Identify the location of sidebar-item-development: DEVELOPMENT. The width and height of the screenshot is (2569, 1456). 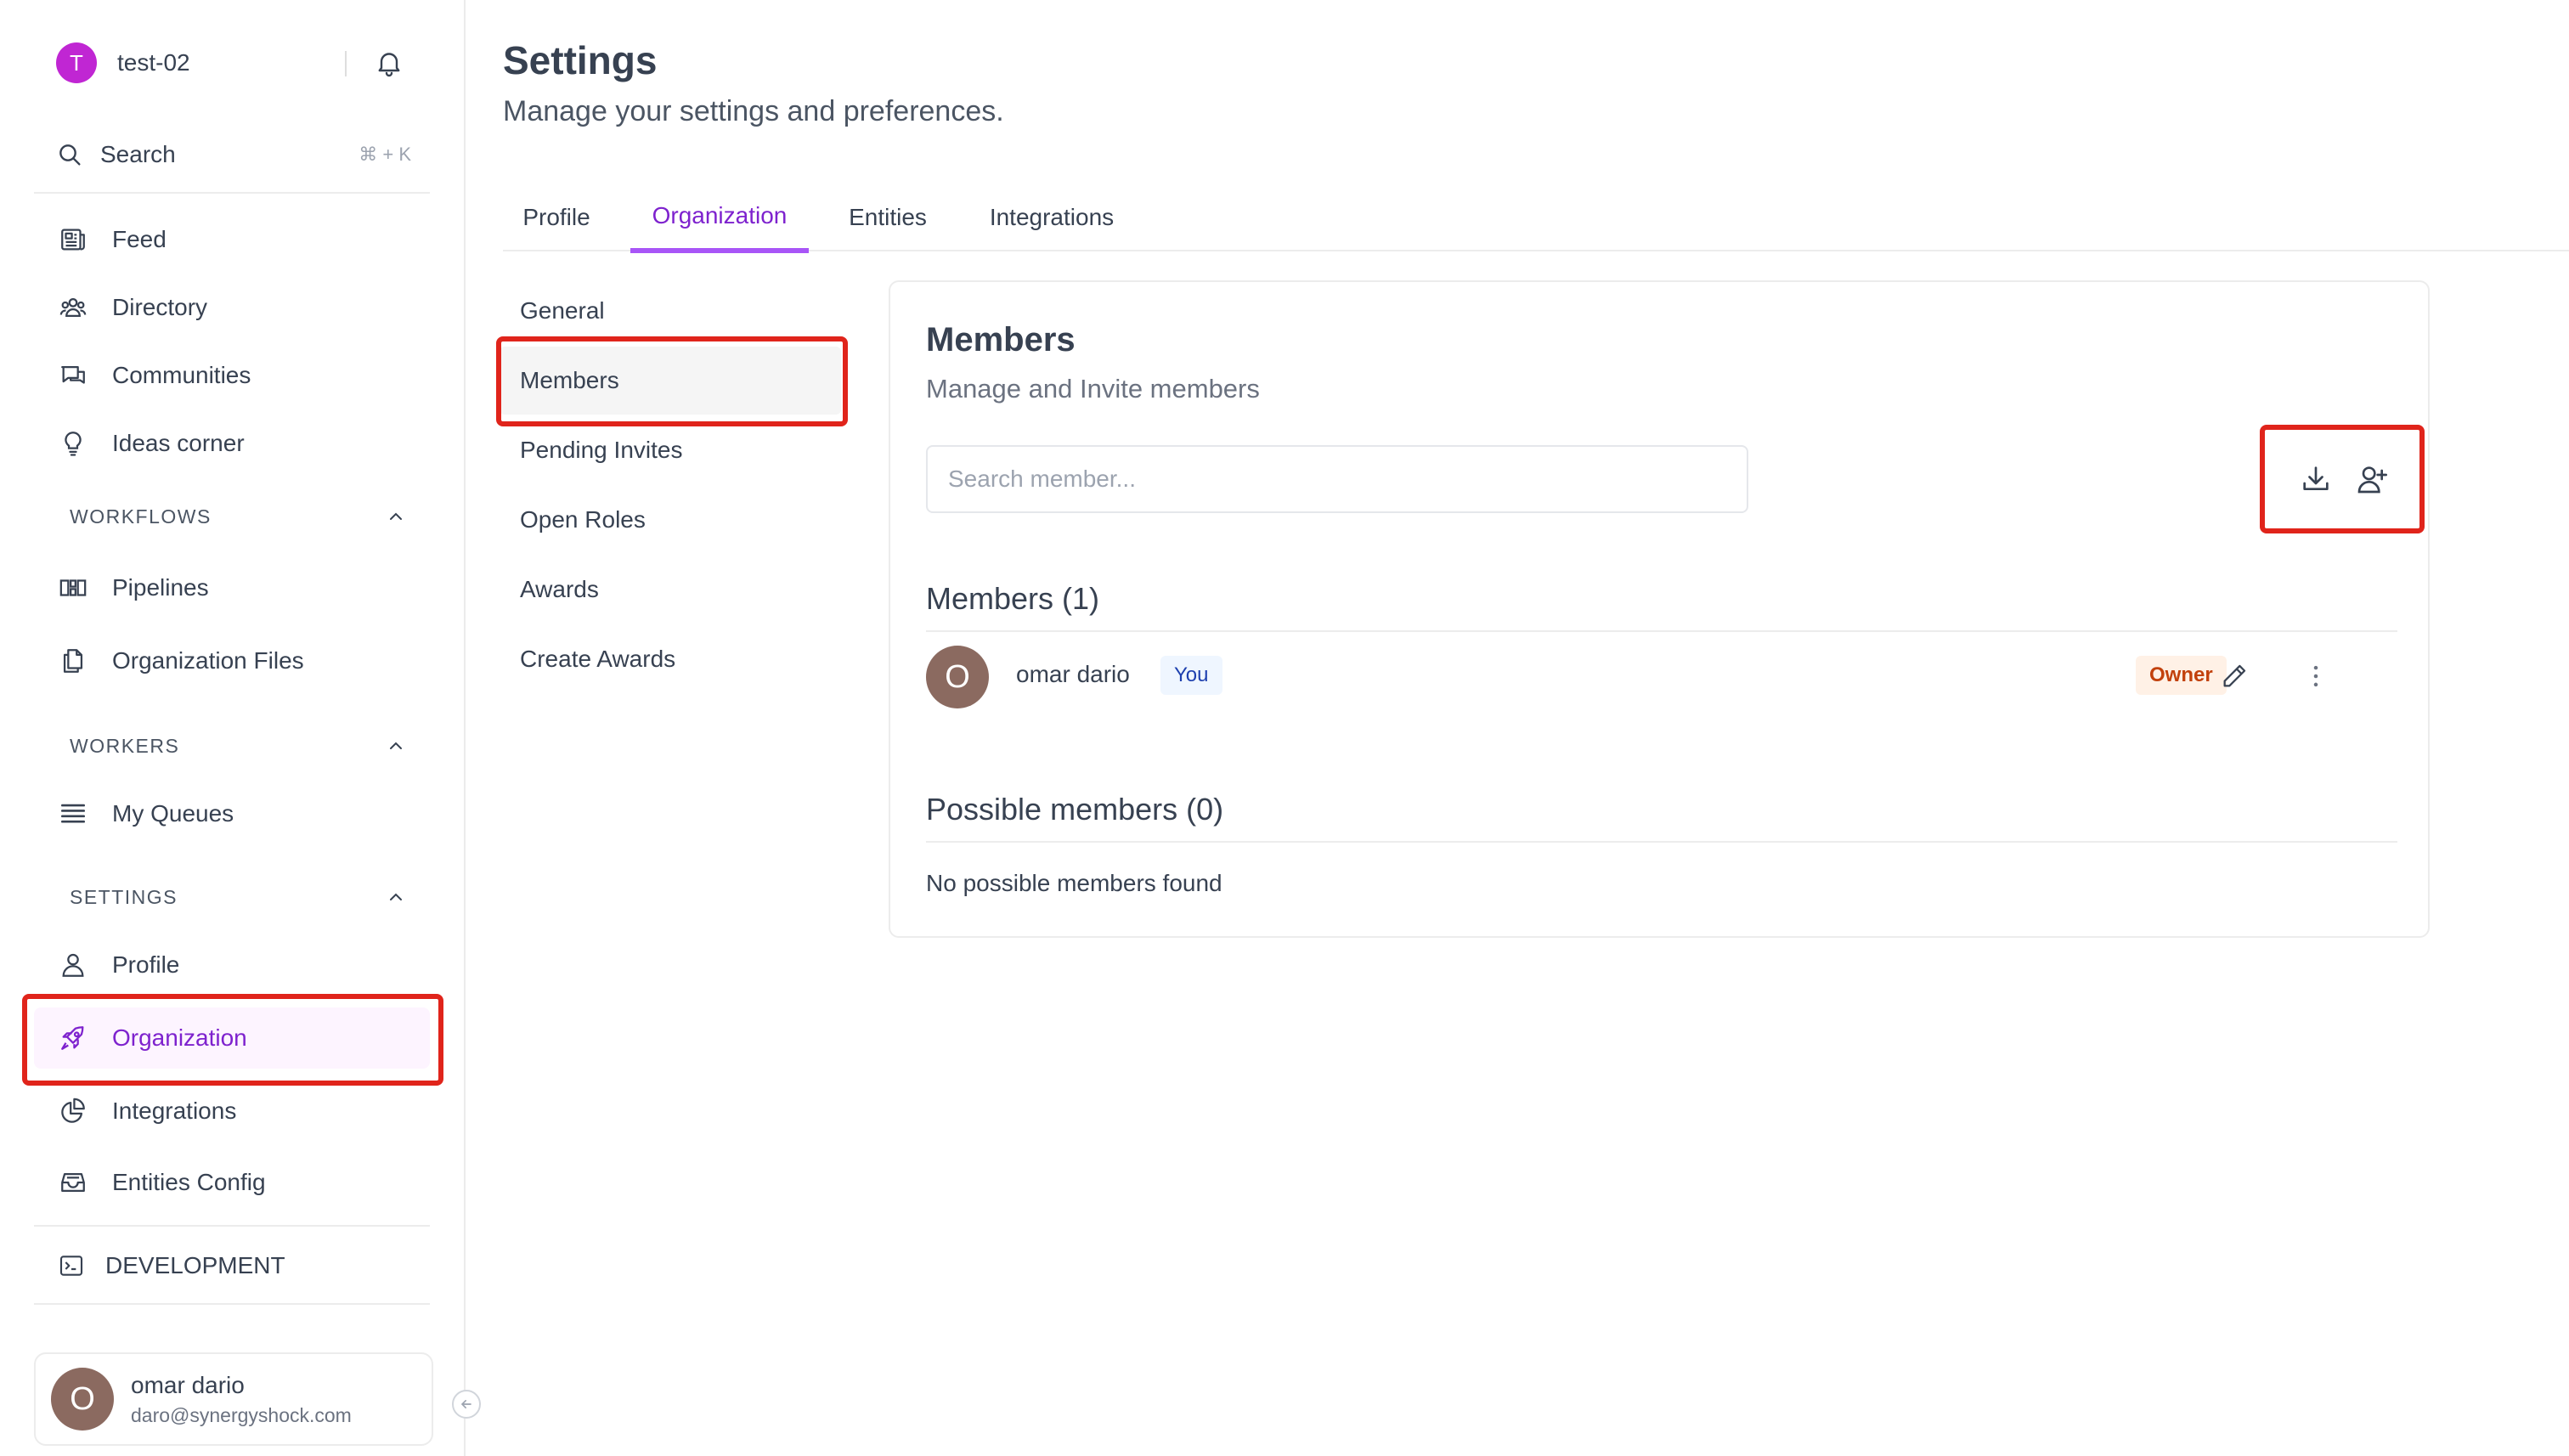
(232, 1266).